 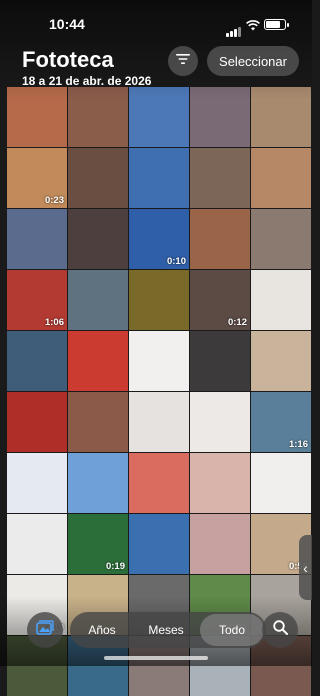 I want to click on library-button, so click(x=45, y=630).